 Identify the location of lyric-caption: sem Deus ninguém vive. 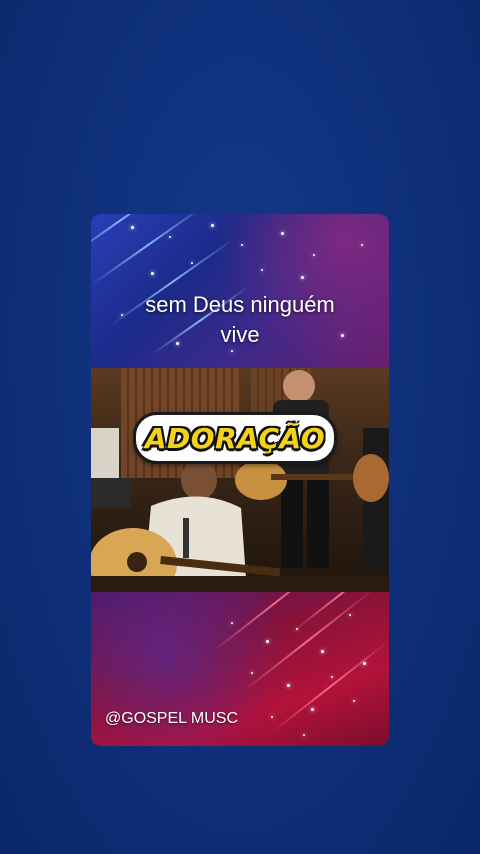
(240, 320).